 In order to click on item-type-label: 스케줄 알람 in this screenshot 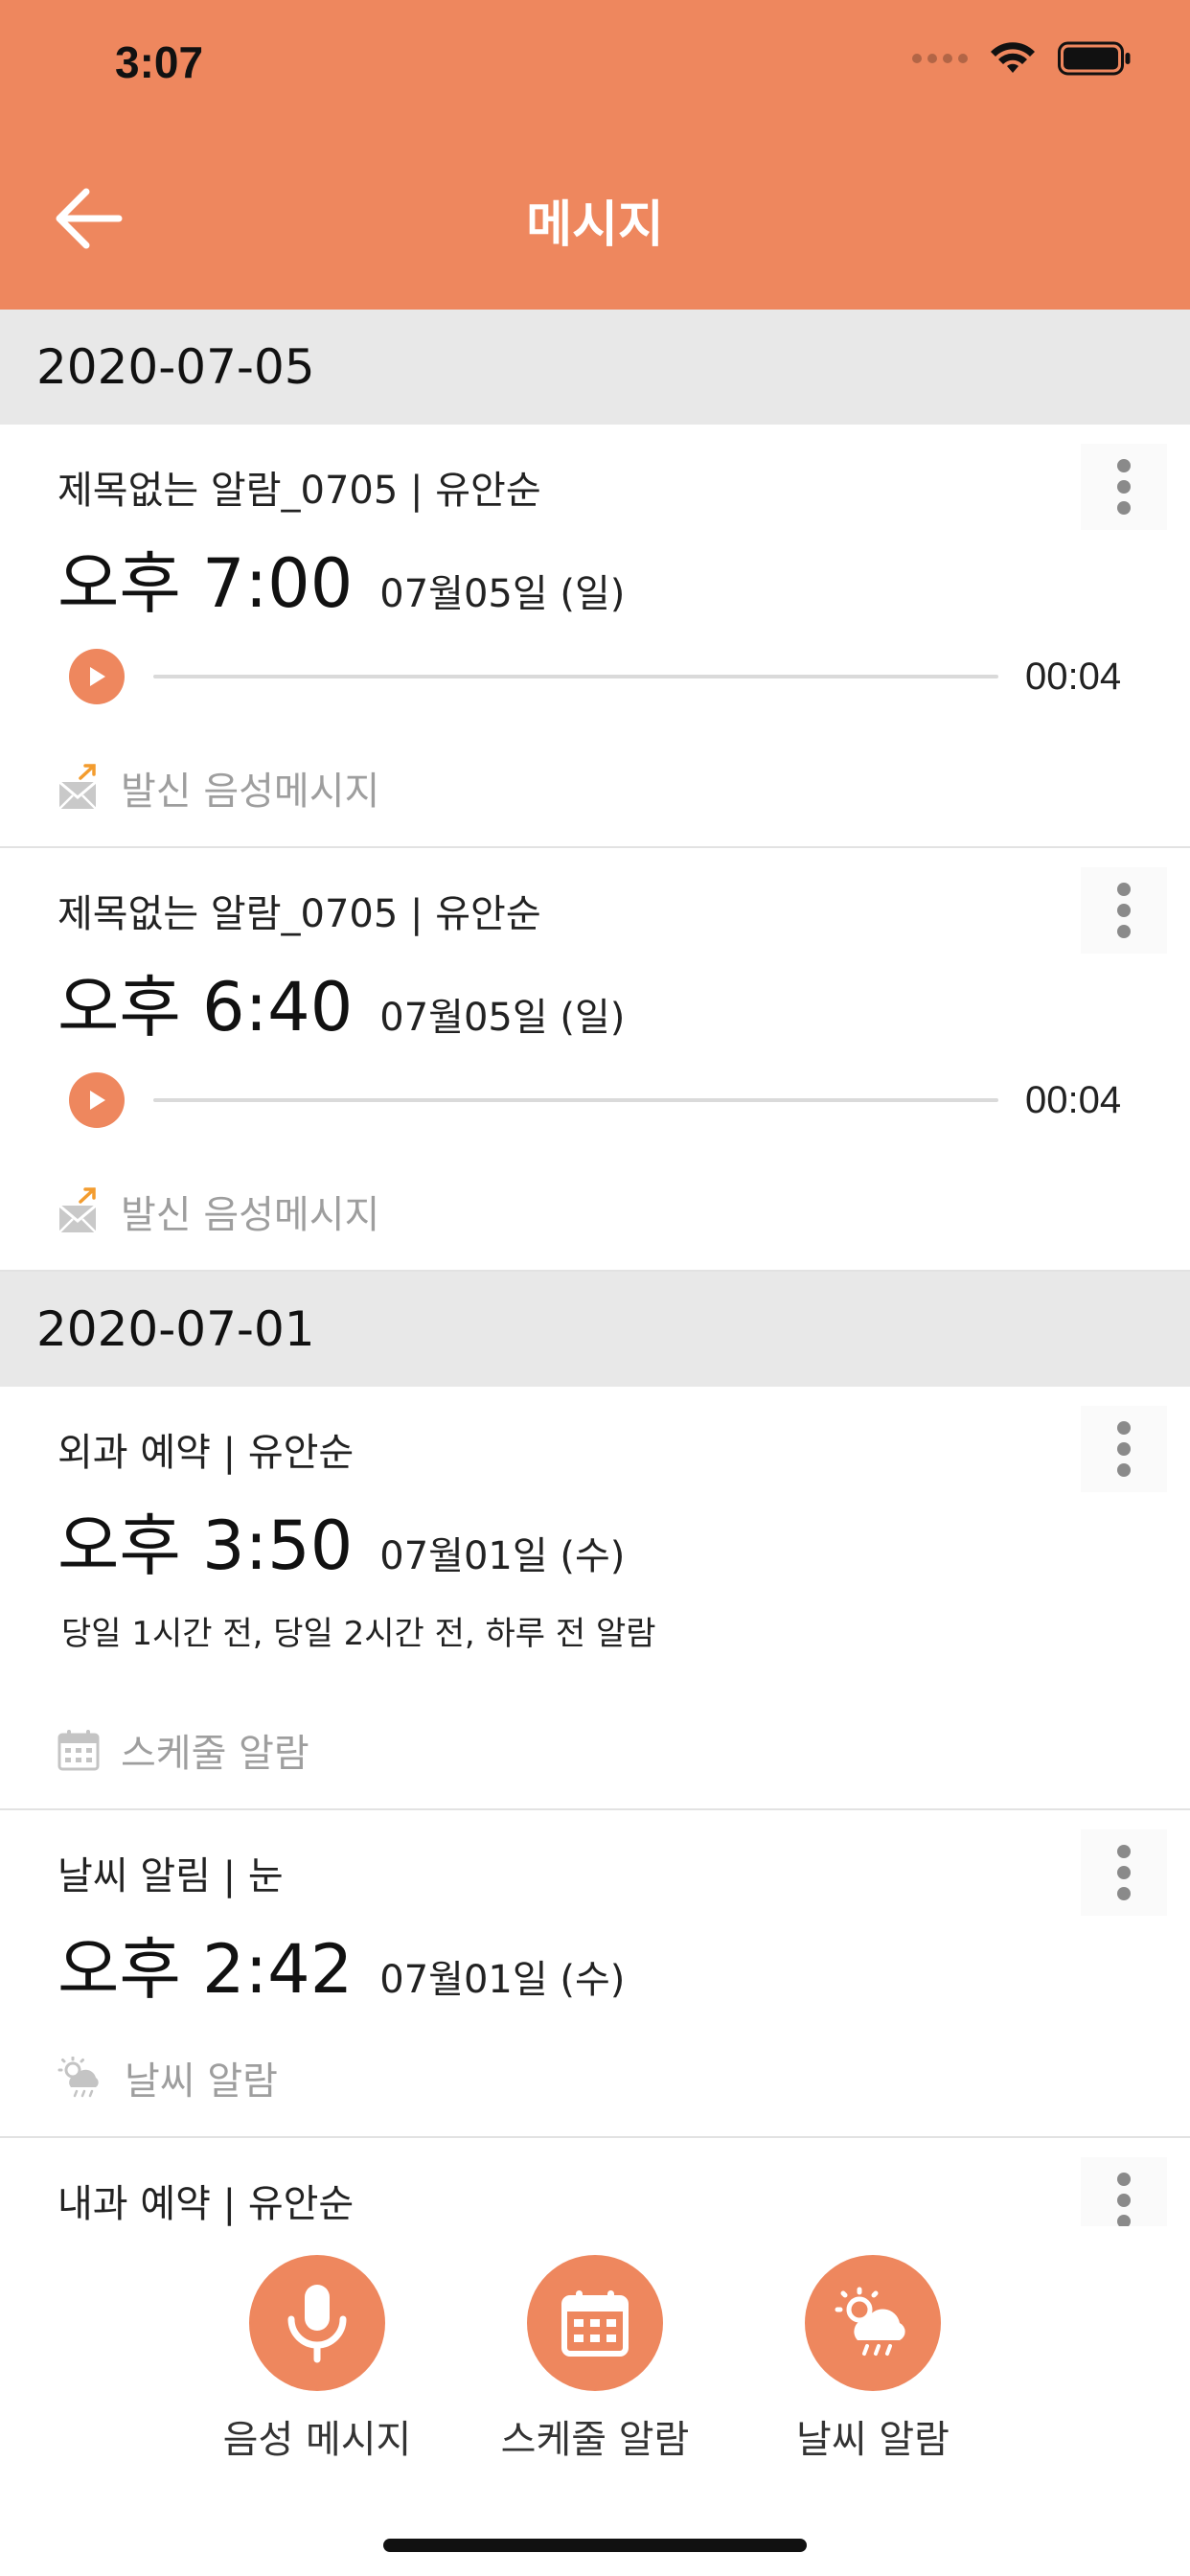, I will do `click(215, 1754)`.